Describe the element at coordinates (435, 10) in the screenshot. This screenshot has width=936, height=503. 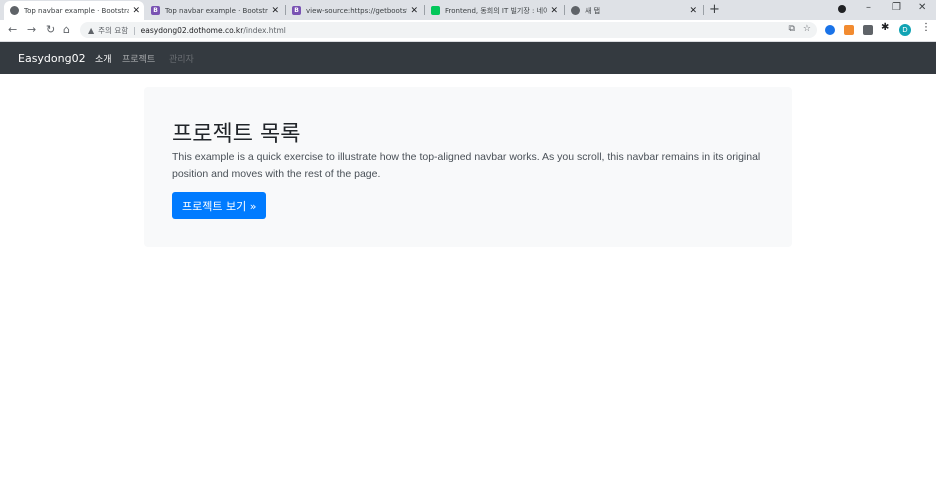
I see `naver-icon` at that location.